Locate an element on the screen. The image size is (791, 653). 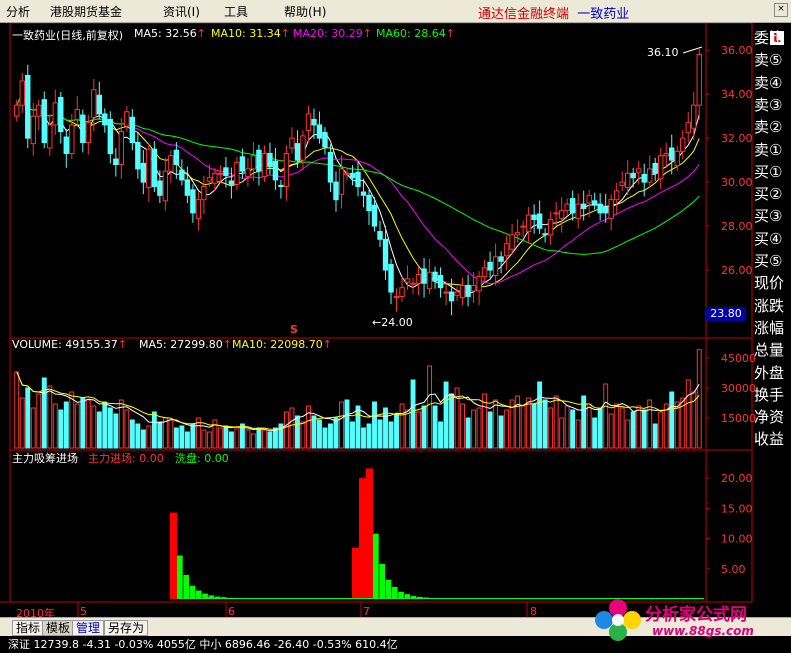
inflow-bar is located at coordinates (173, 555).